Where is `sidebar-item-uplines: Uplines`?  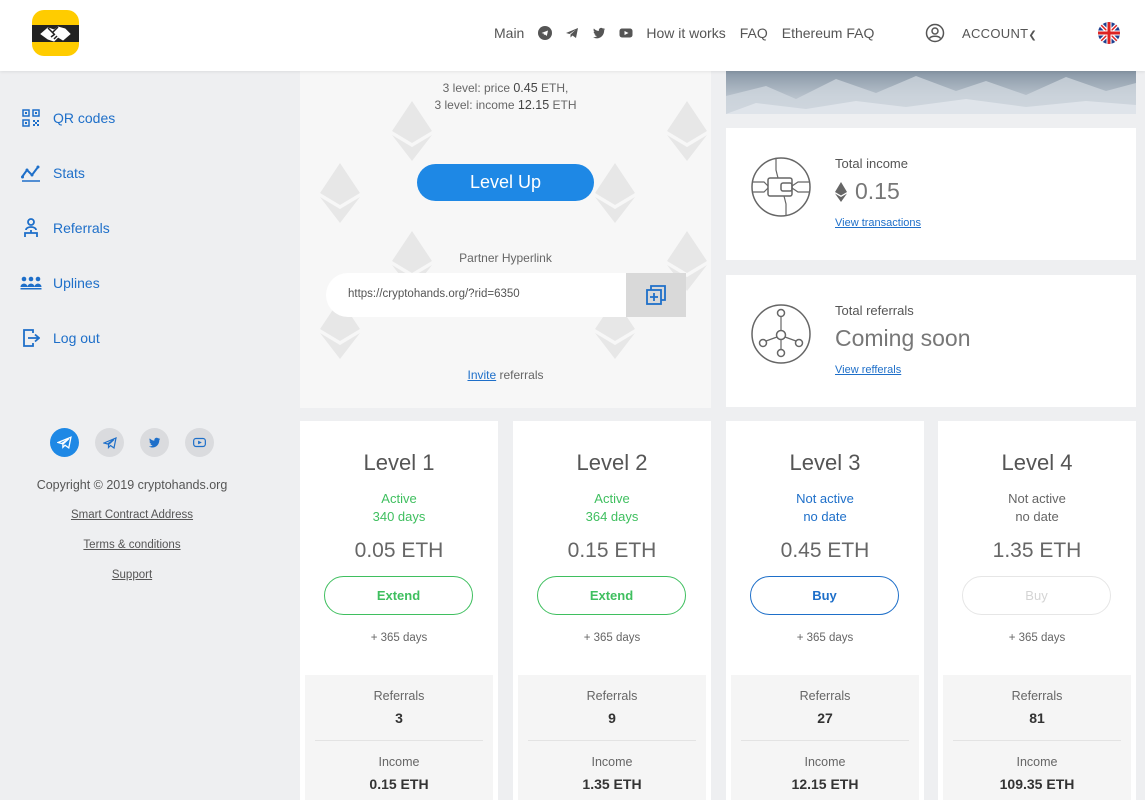 sidebar-item-uplines: Uplines is located at coordinates (60, 283).